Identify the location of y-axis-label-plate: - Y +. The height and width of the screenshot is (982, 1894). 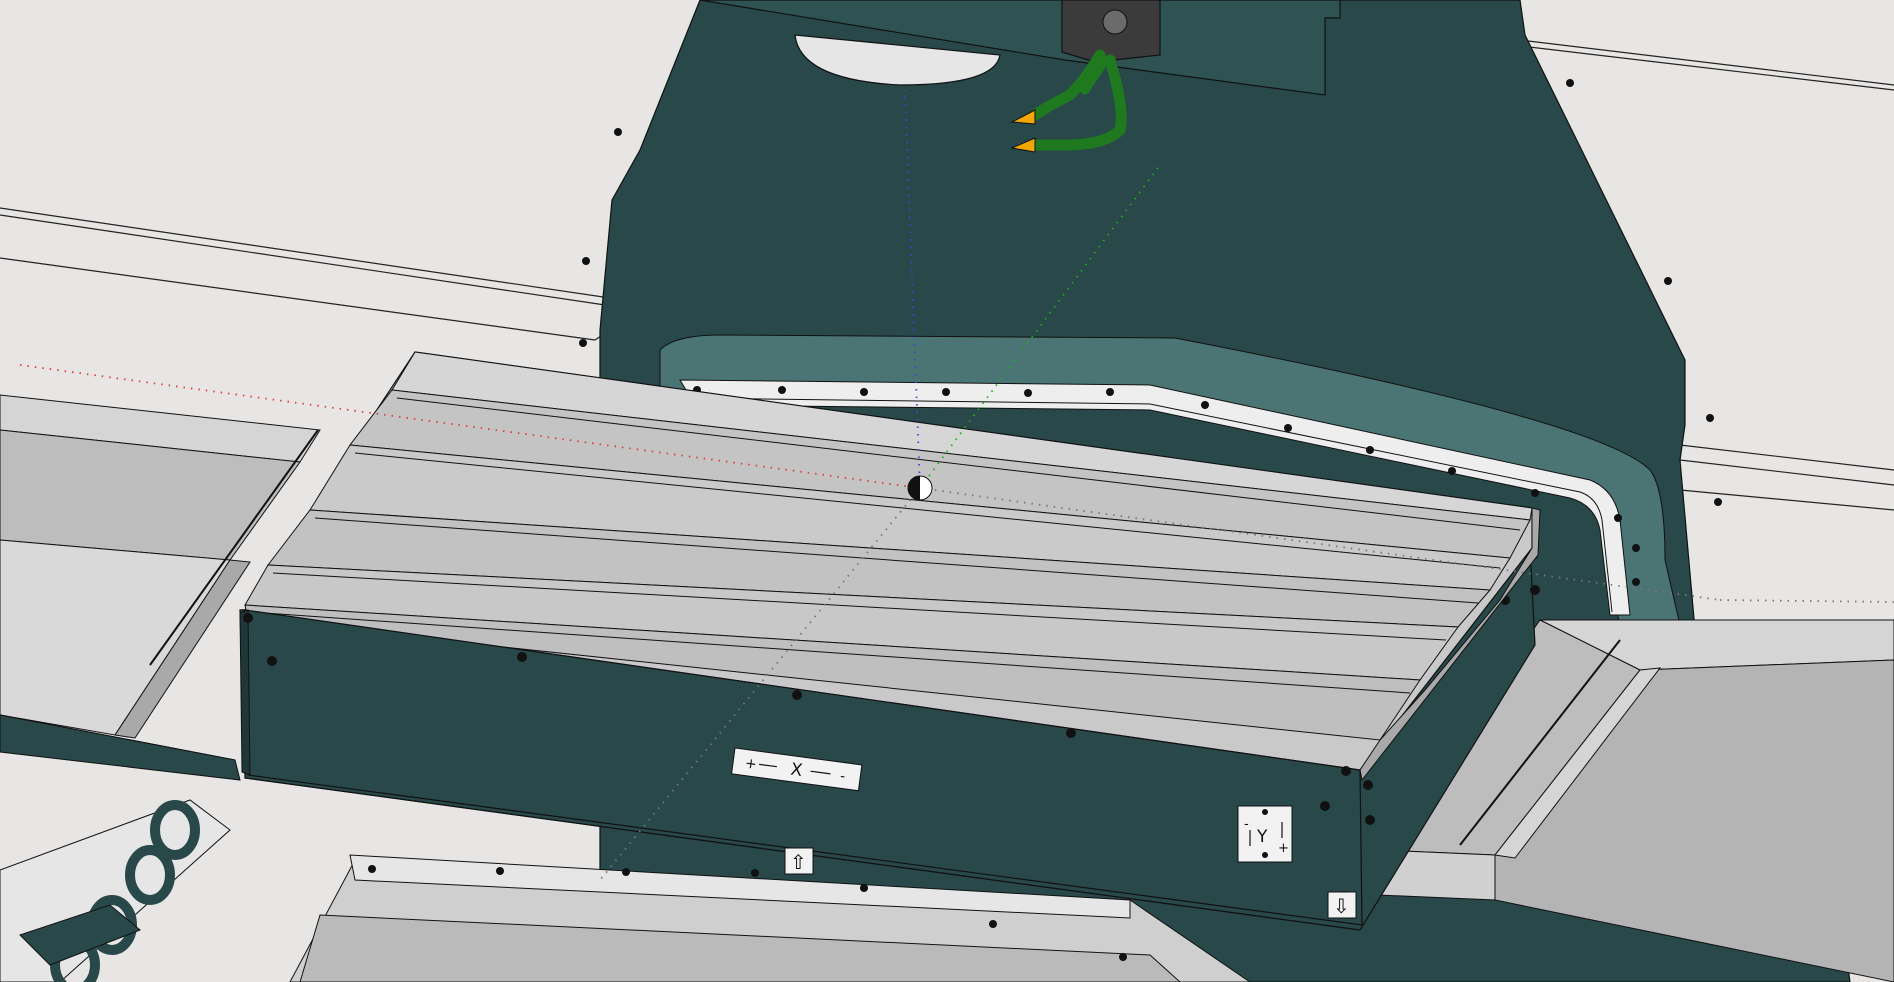
(1265, 834).